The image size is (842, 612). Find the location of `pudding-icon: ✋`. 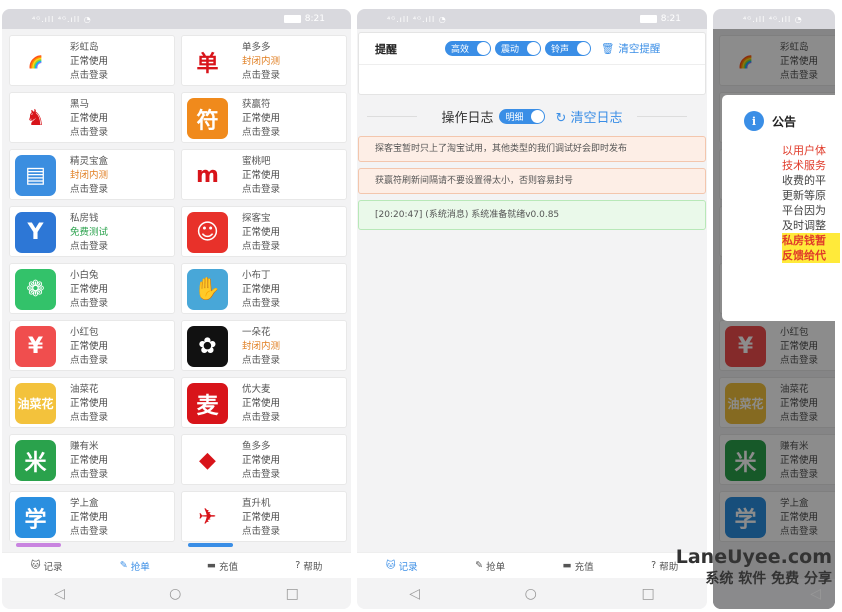

pudding-icon: ✋ is located at coordinates (207, 289).